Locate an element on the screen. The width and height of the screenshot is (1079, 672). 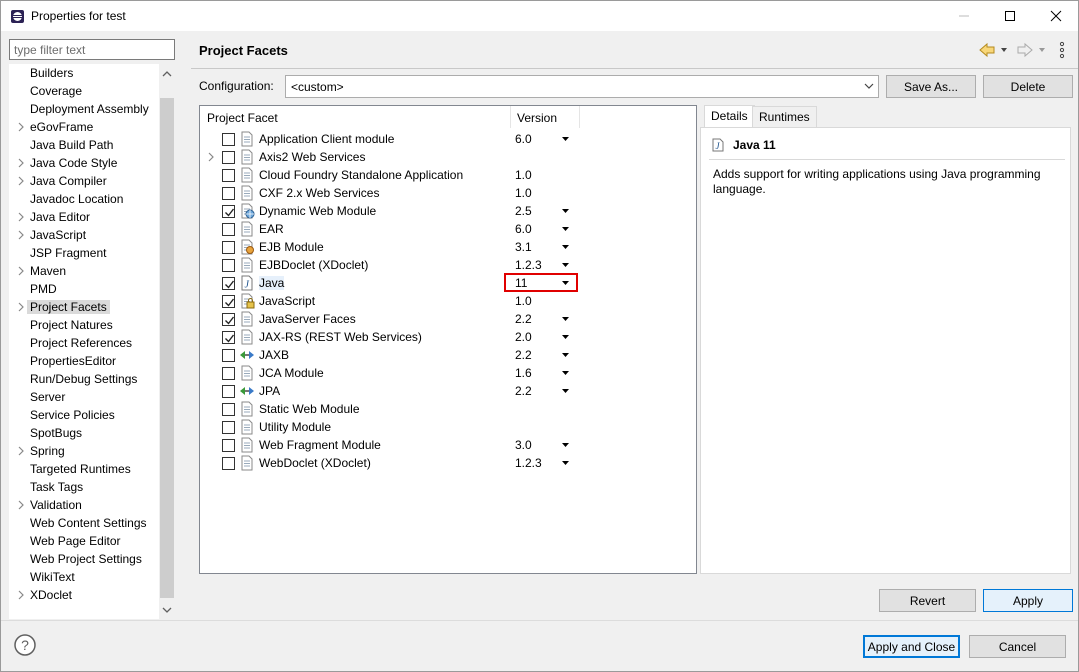
close-button is located at coordinates (1056, 16).